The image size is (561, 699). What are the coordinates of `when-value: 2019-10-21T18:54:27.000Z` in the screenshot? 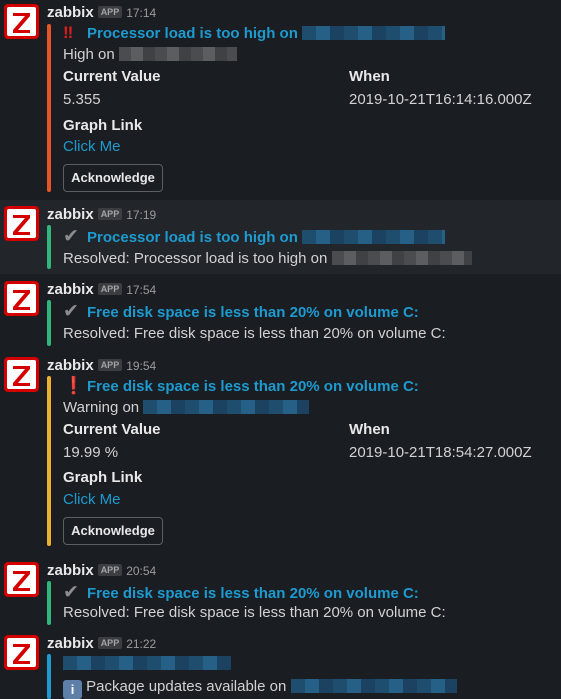 It's located at (440, 452).